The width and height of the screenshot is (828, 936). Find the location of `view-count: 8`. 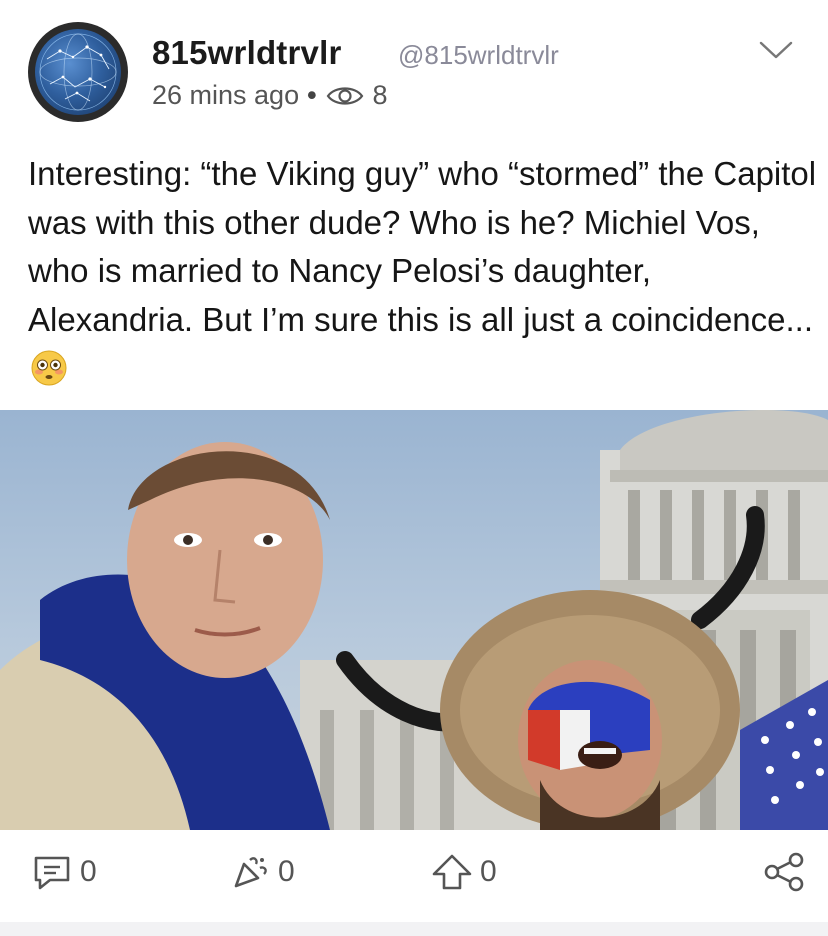

view-count: 8 is located at coordinates (380, 95).